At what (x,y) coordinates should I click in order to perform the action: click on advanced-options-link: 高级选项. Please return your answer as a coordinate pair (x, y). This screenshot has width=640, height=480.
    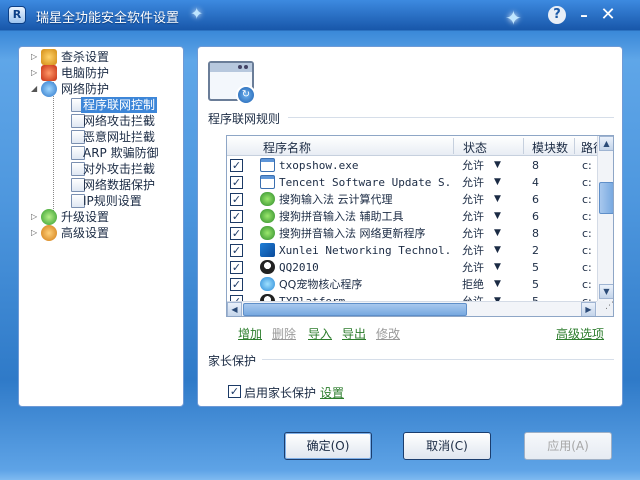
    Looking at the image, I should click on (580, 333).